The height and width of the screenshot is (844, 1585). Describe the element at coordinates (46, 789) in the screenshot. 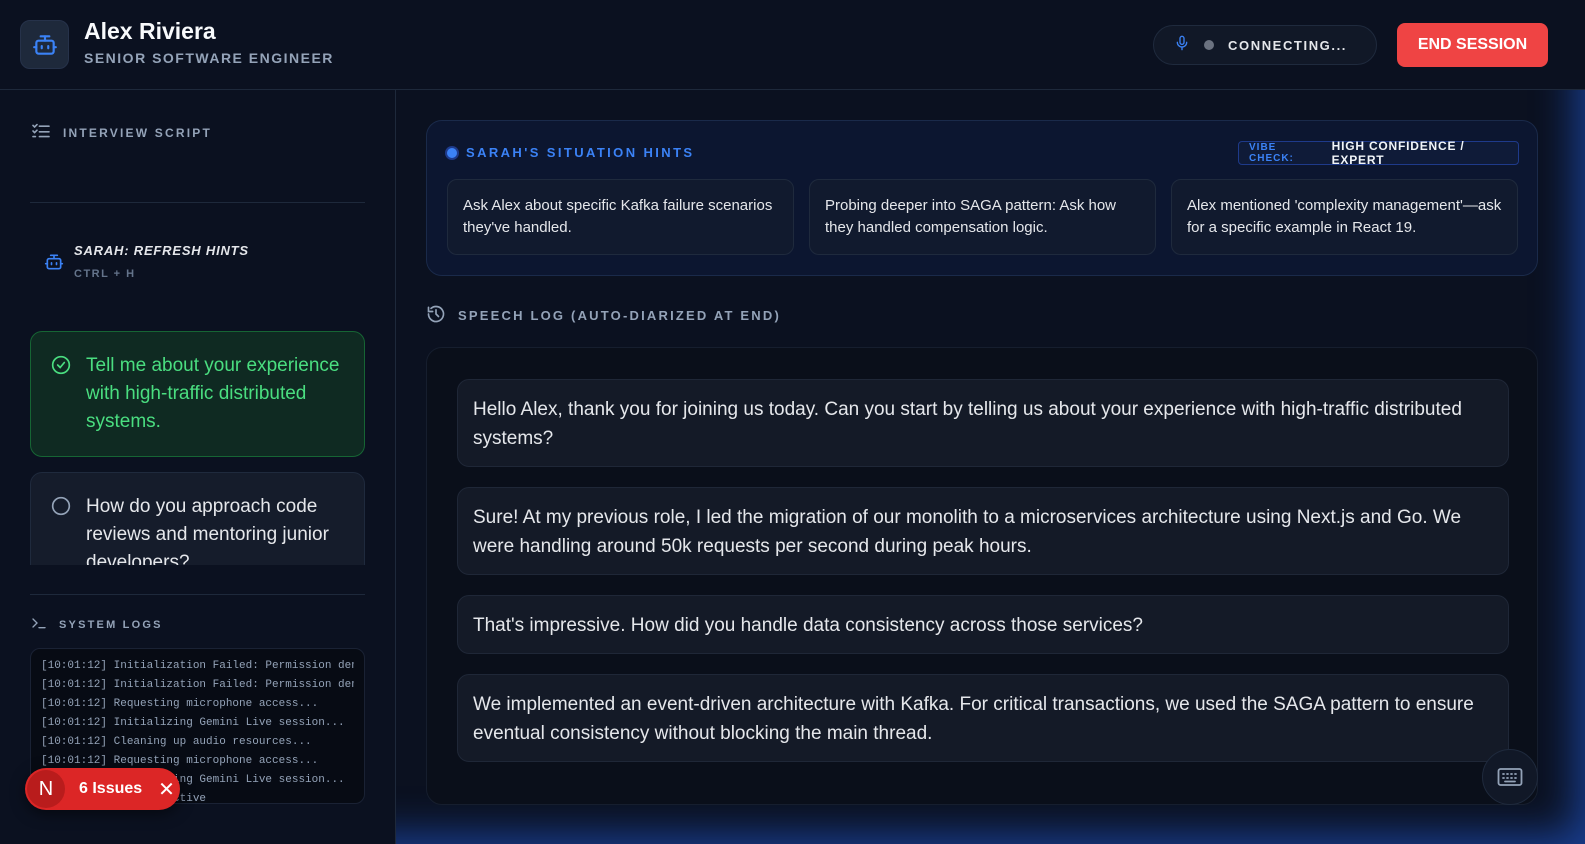

I see `issues-logo: N` at that location.